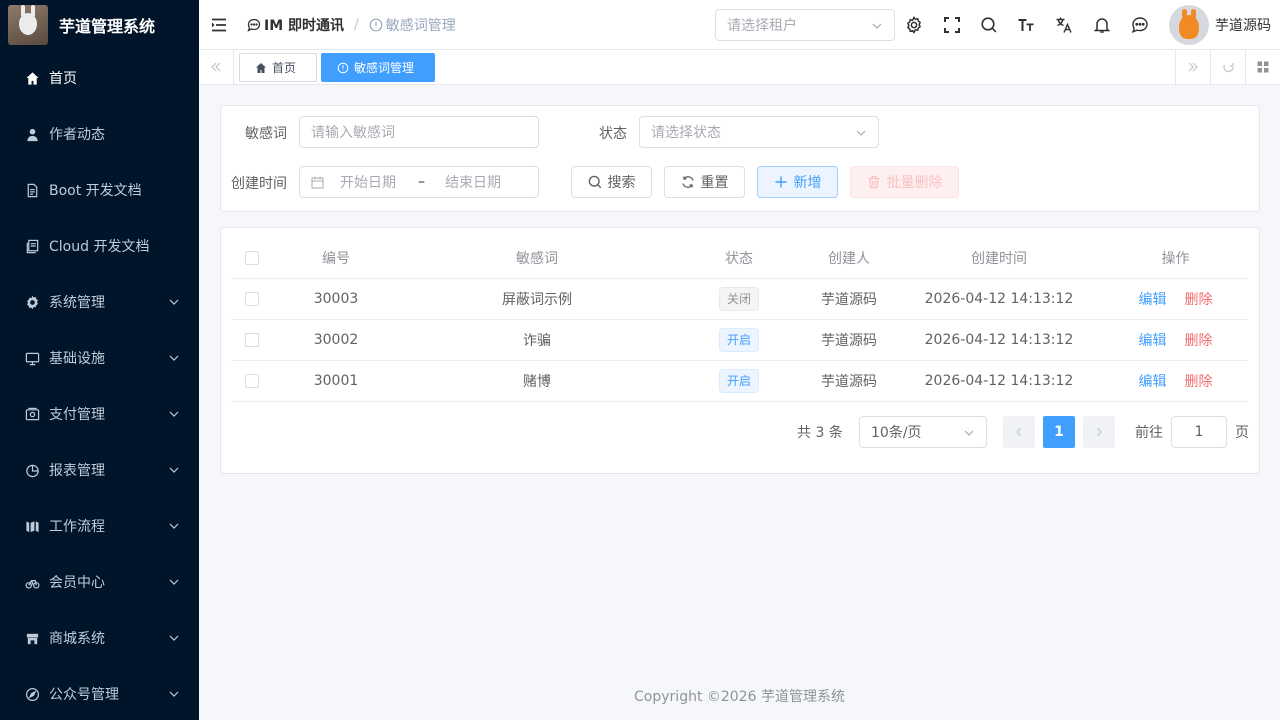  Describe the element at coordinates (797, 182) in the screenshot. I see `add-button: 新增` at that location.